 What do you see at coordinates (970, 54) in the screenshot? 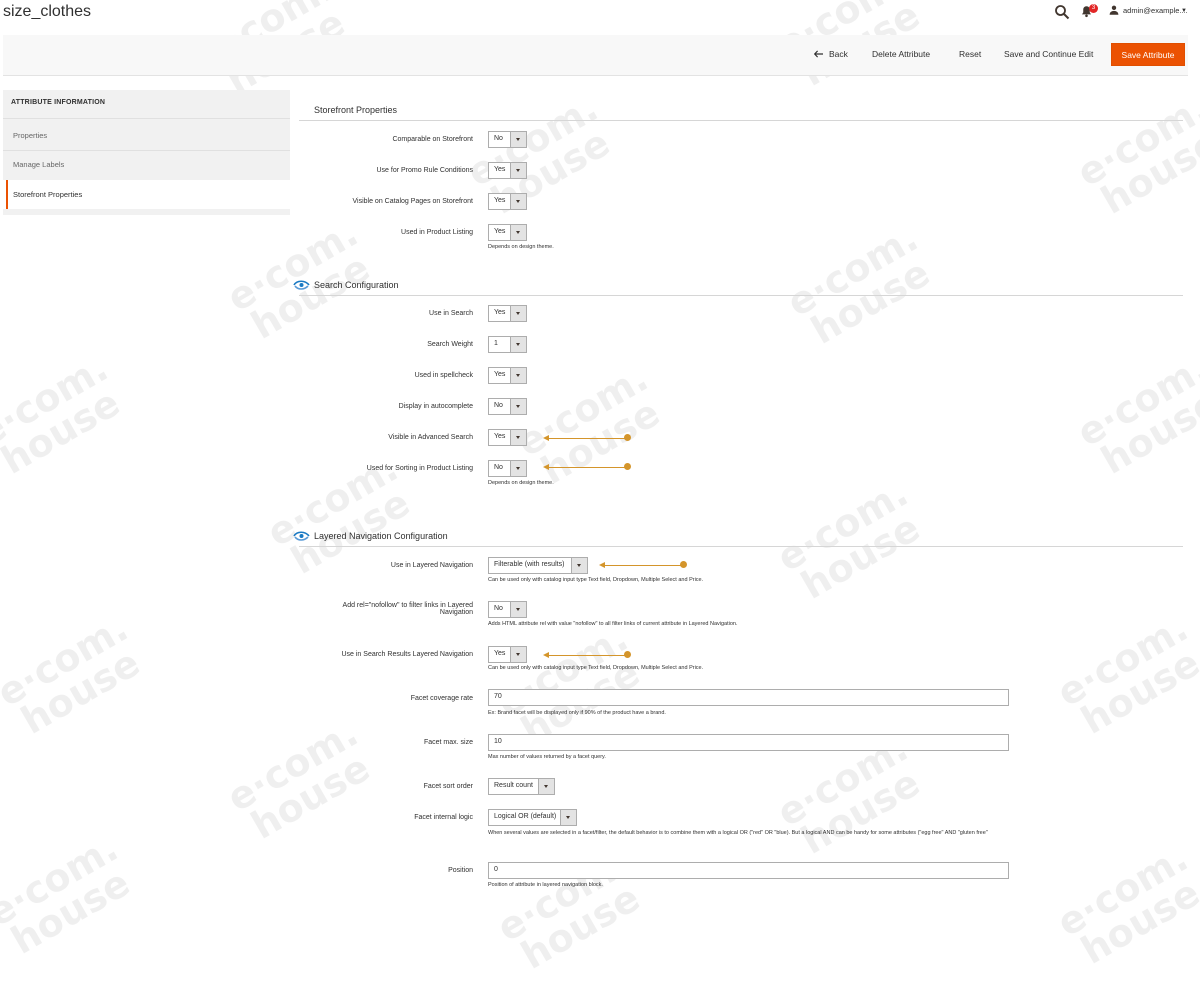
I see `reset-button: Reset` at bounding box center [970, 54].